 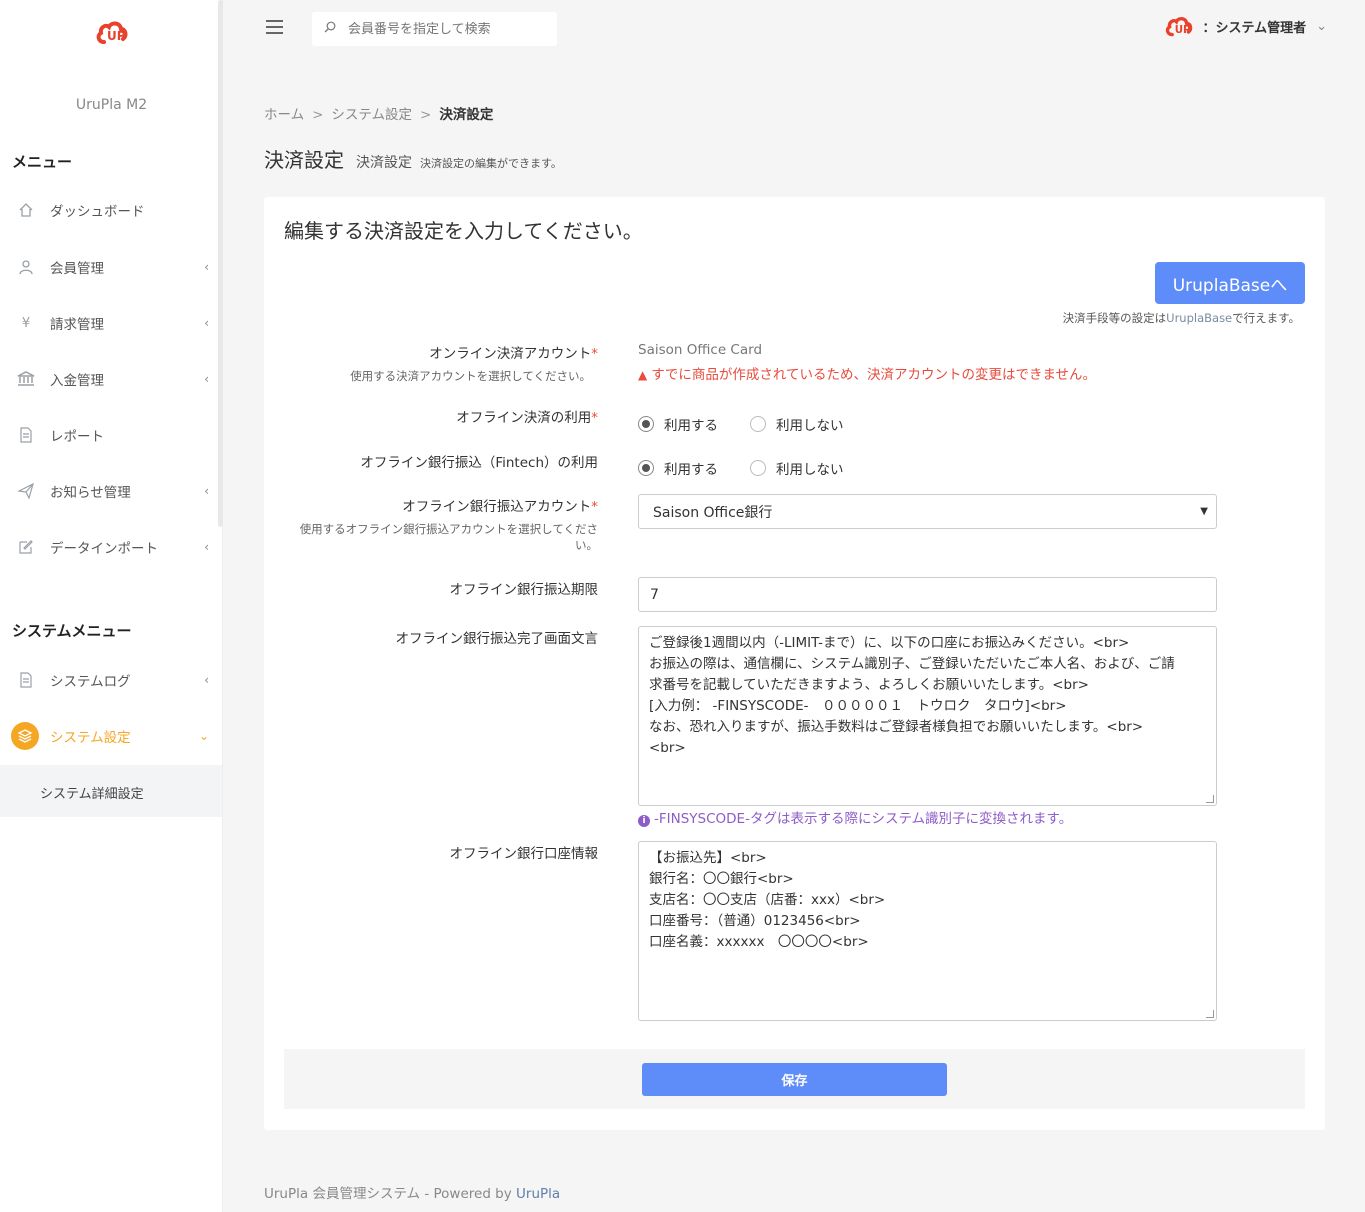 I want to click on page-title: 決済設定 決済設定 決済設定の編集ができます。, so click(x=413, y=158).